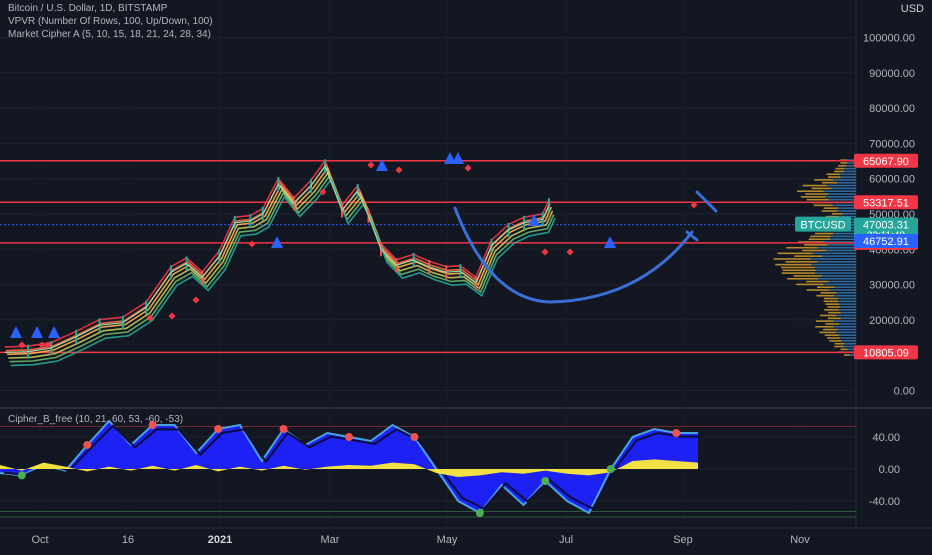 The image size is (932, 555). I want to click on price-tick-label: 100000.00, so click(889, 39).